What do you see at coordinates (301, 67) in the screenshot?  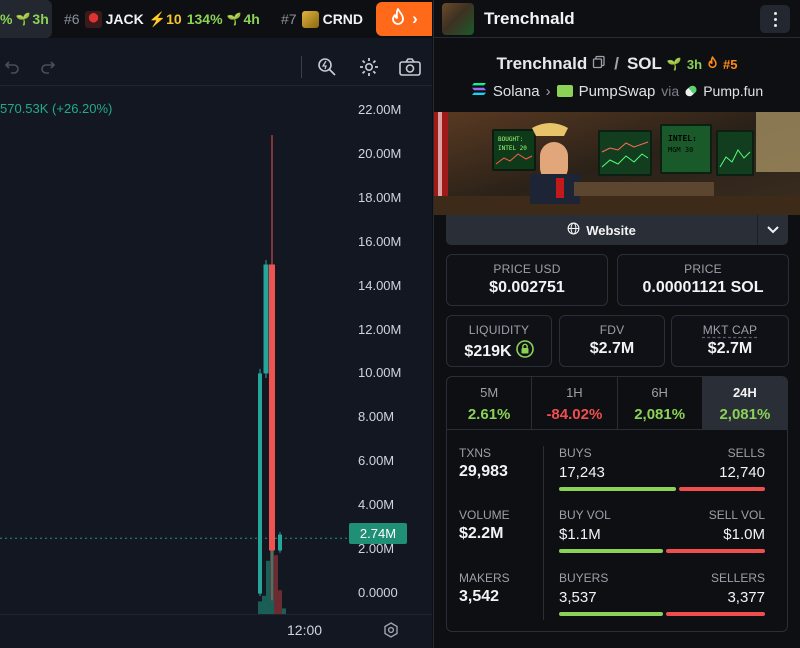 I see `toolbar-divider` at bounding box center [301, 67].